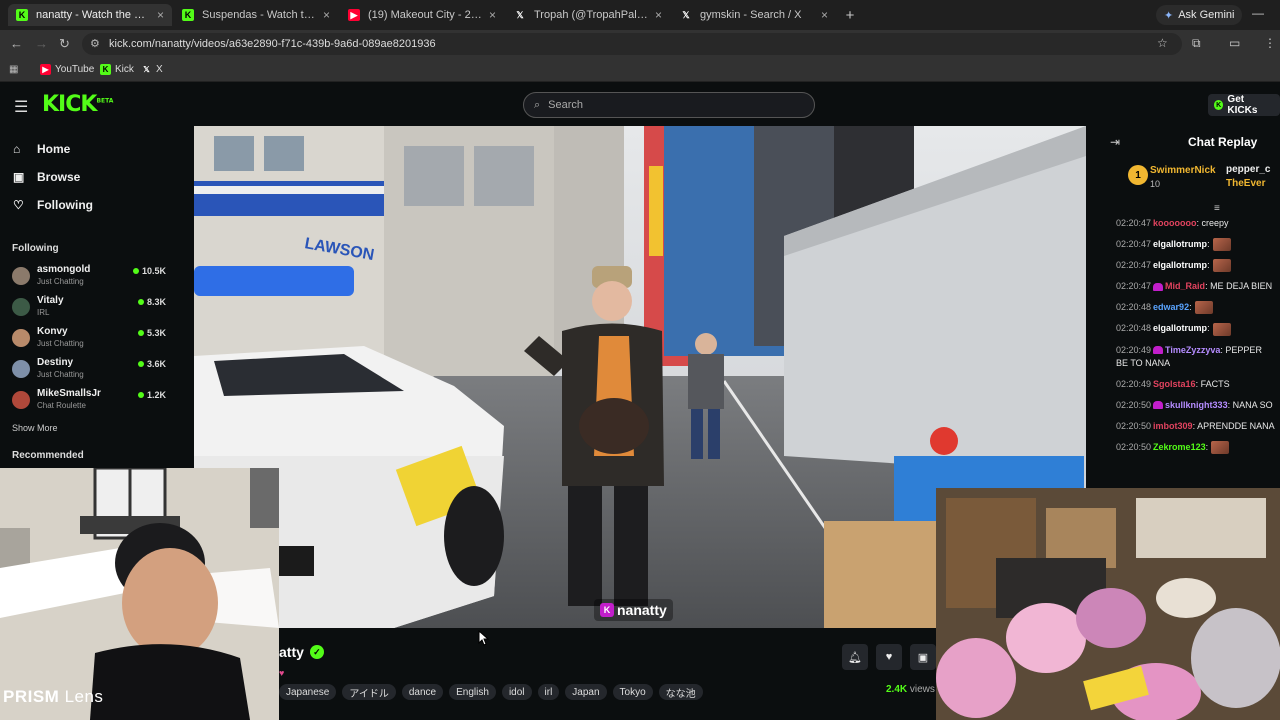 Image resolution: width=1280 pixels, height=720 pixels. What do you see at coordinates (1190, 181) in the screenshot?
I see `top-gifters: 1 SwimmerNick 10 pepper_c TheEver` at bounding box center [1190, 181].